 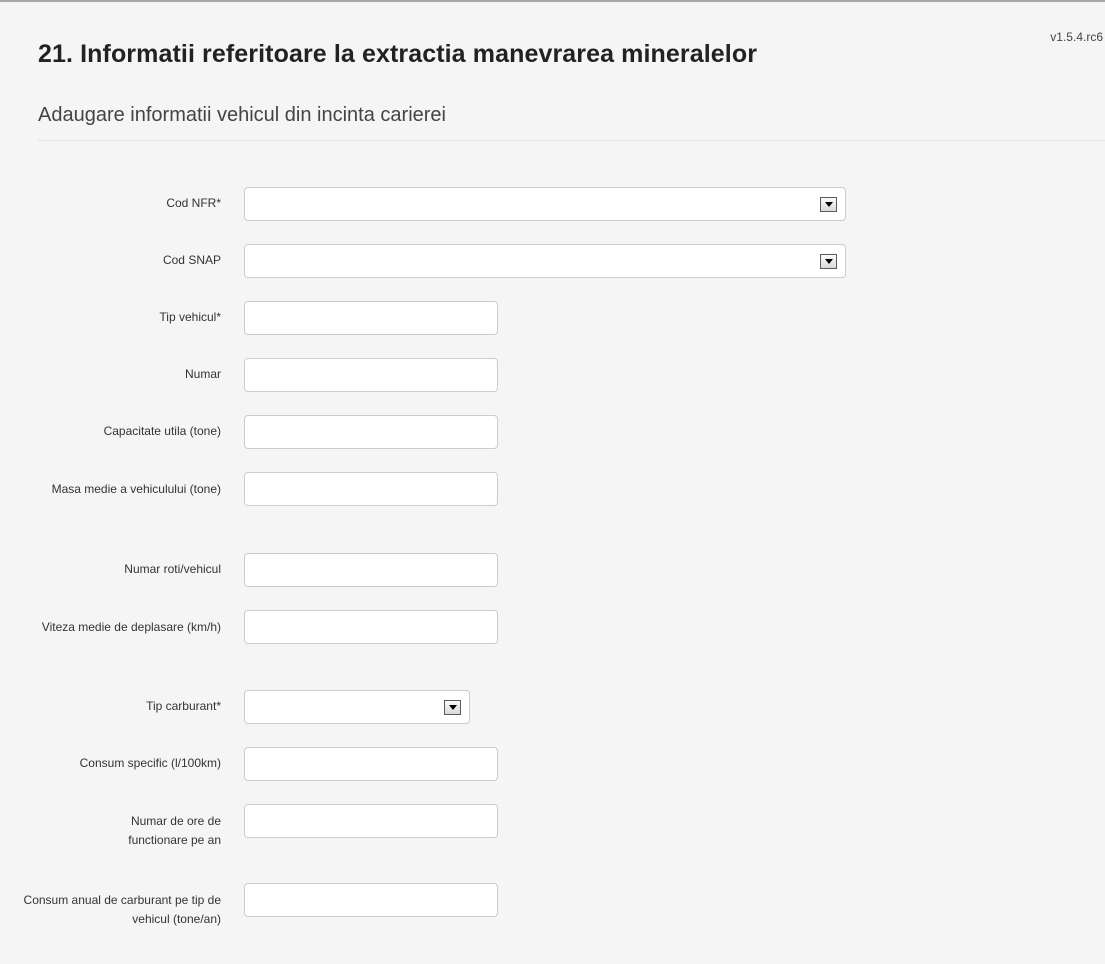 I want to click on numar-label: Numar, so click(x=202, y=374).